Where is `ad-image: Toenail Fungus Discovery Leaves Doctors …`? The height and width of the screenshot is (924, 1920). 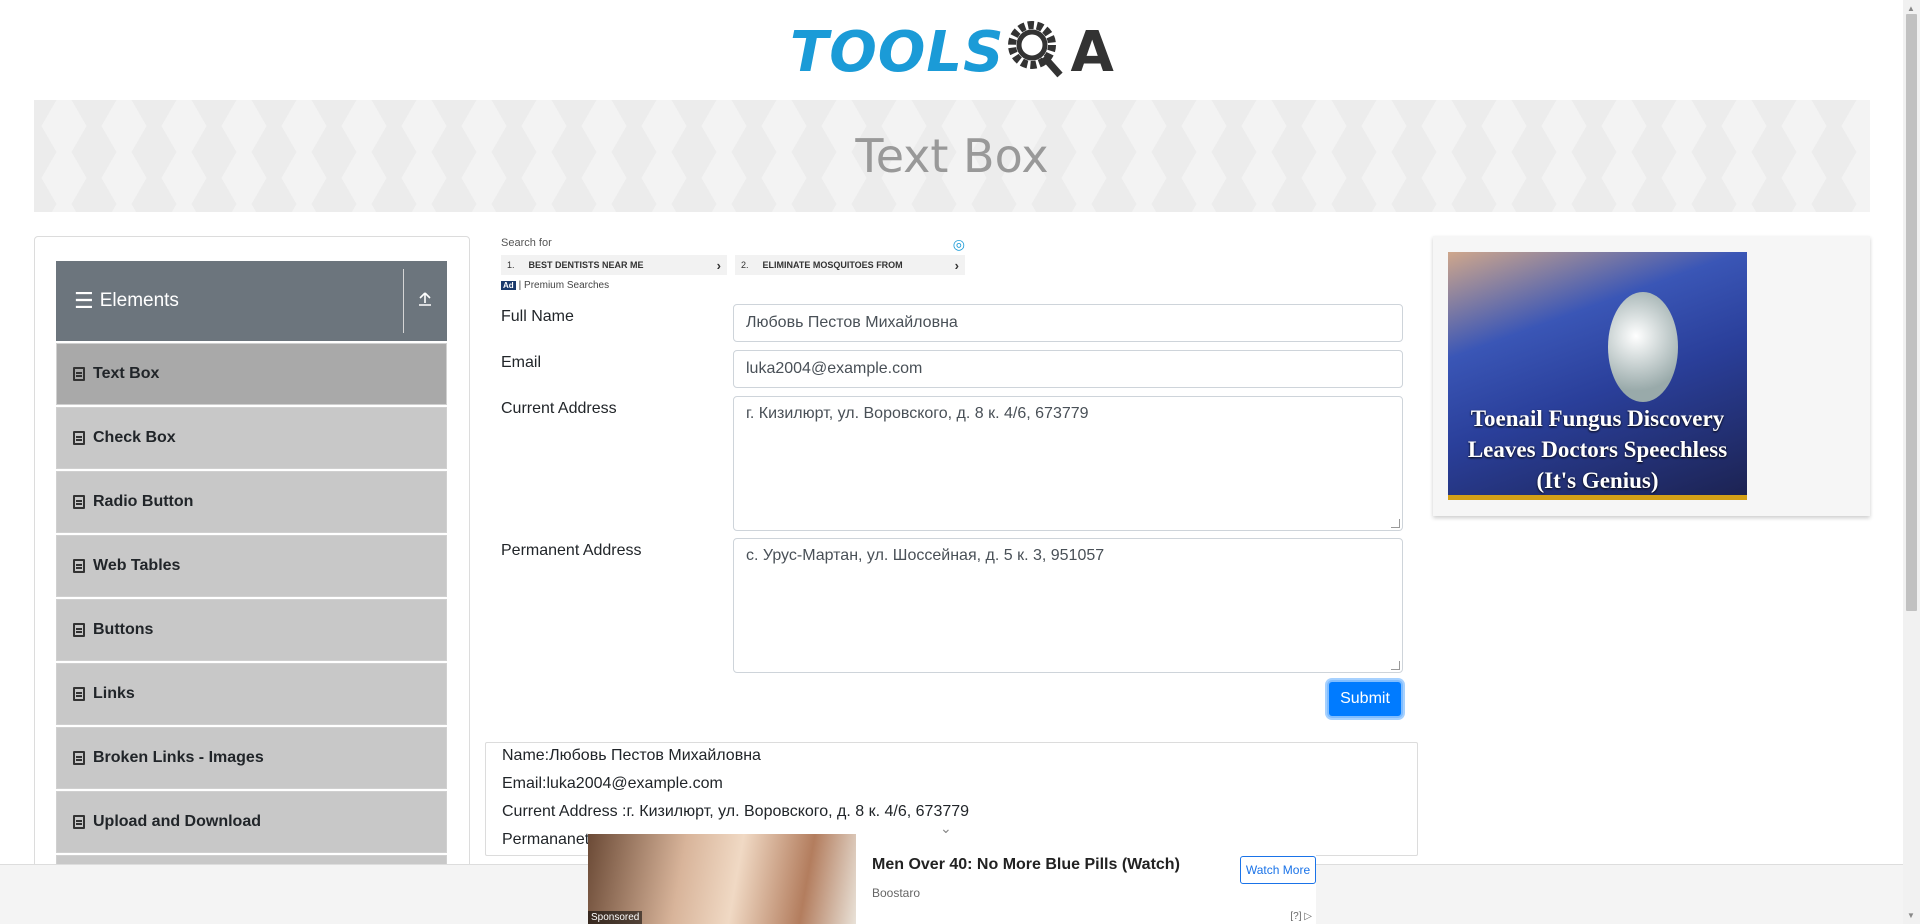
ad-image: Toenail Fungus Discovery Leaves Doctors … is located at coordinates (1597, 376).